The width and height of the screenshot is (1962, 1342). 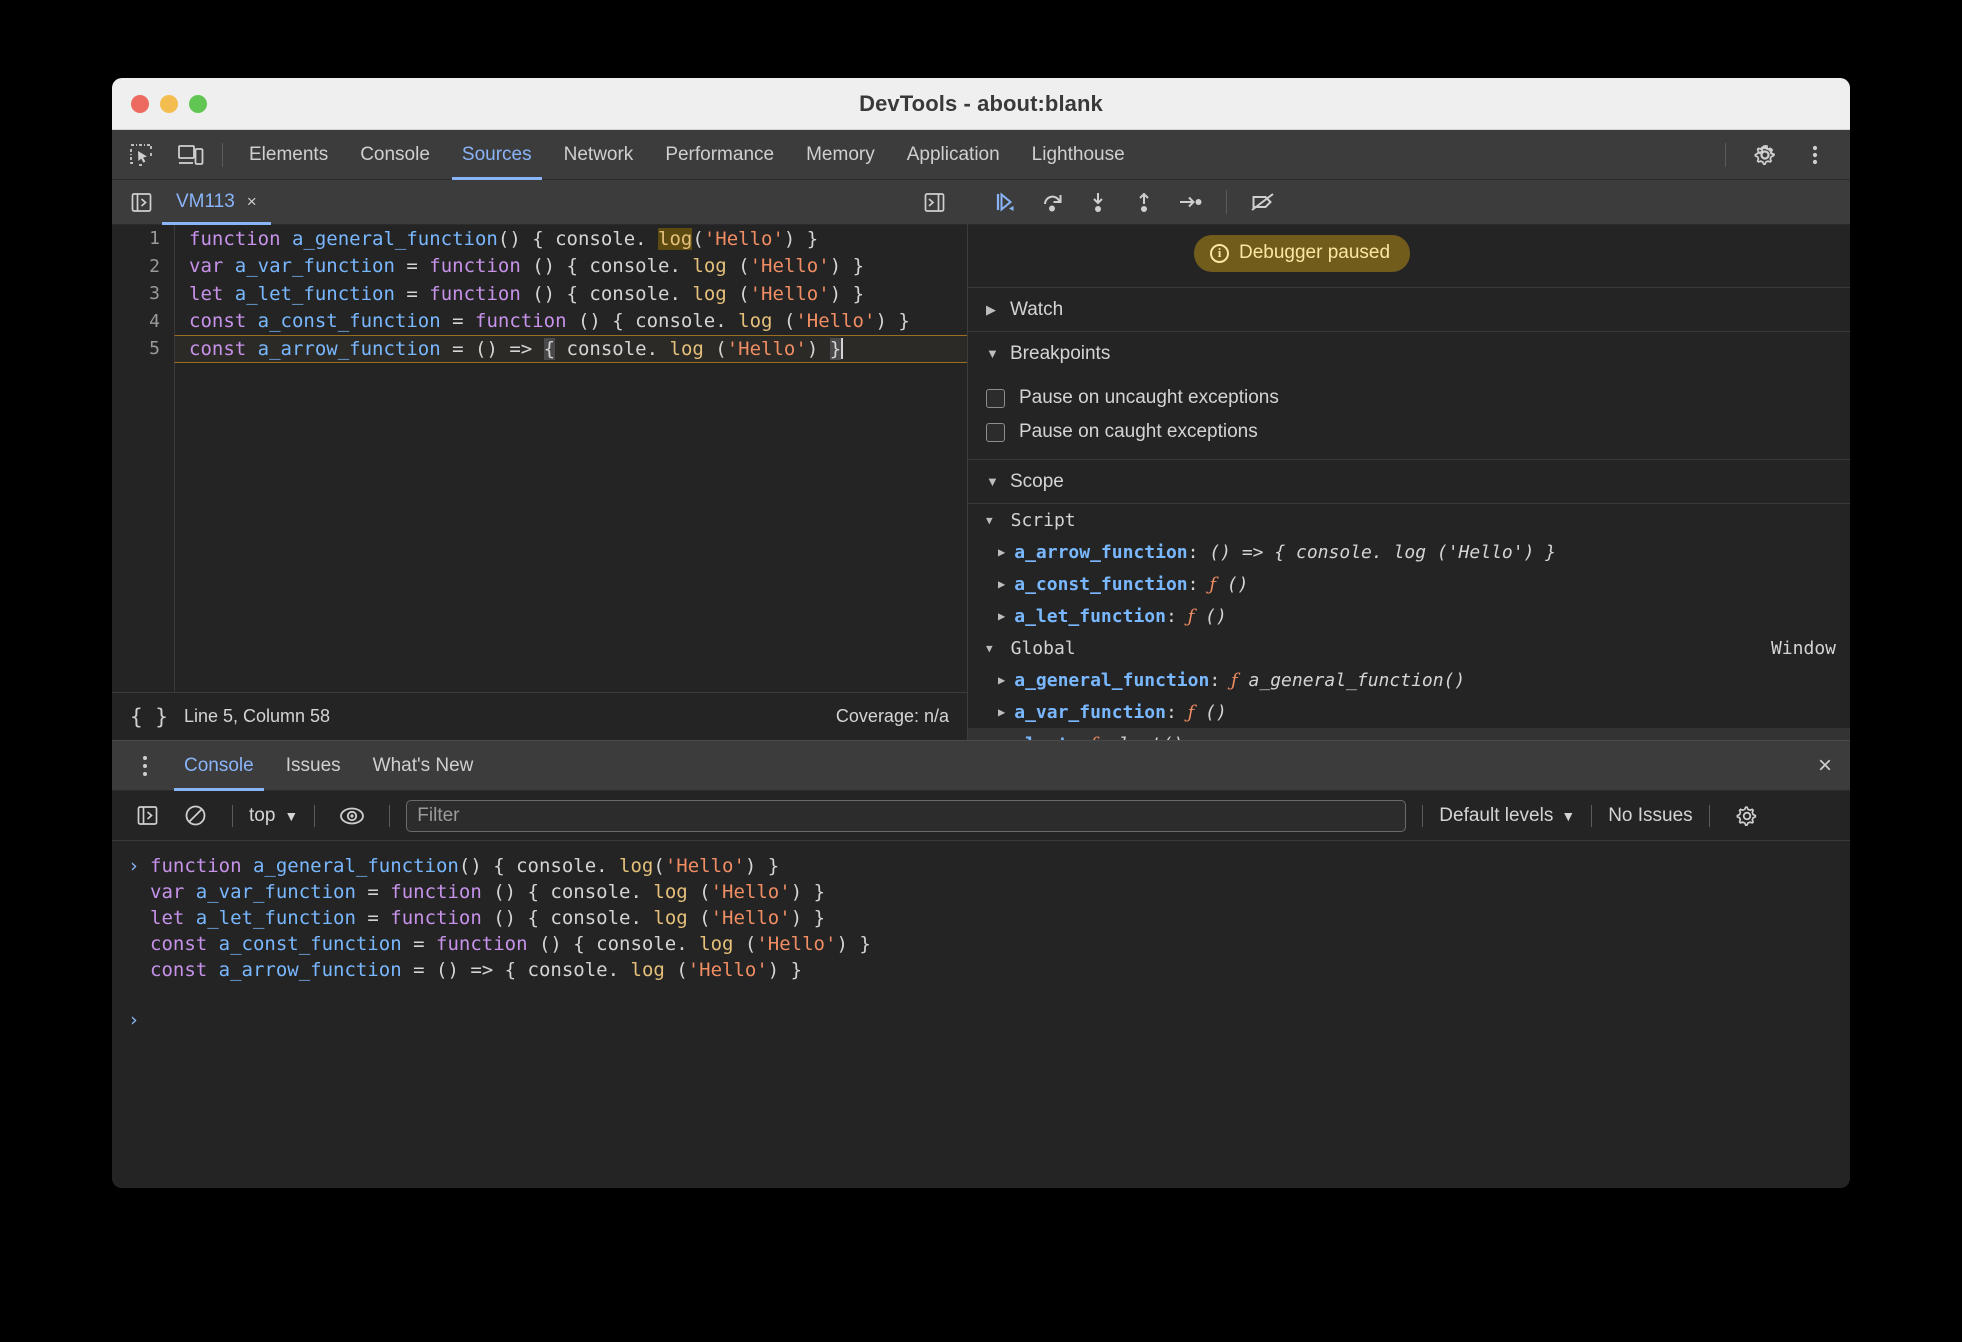 What do you see at coordinates (840, 155) in the screenshot?
I see `tab-memory: Memory` at bounding box center [840, 155].